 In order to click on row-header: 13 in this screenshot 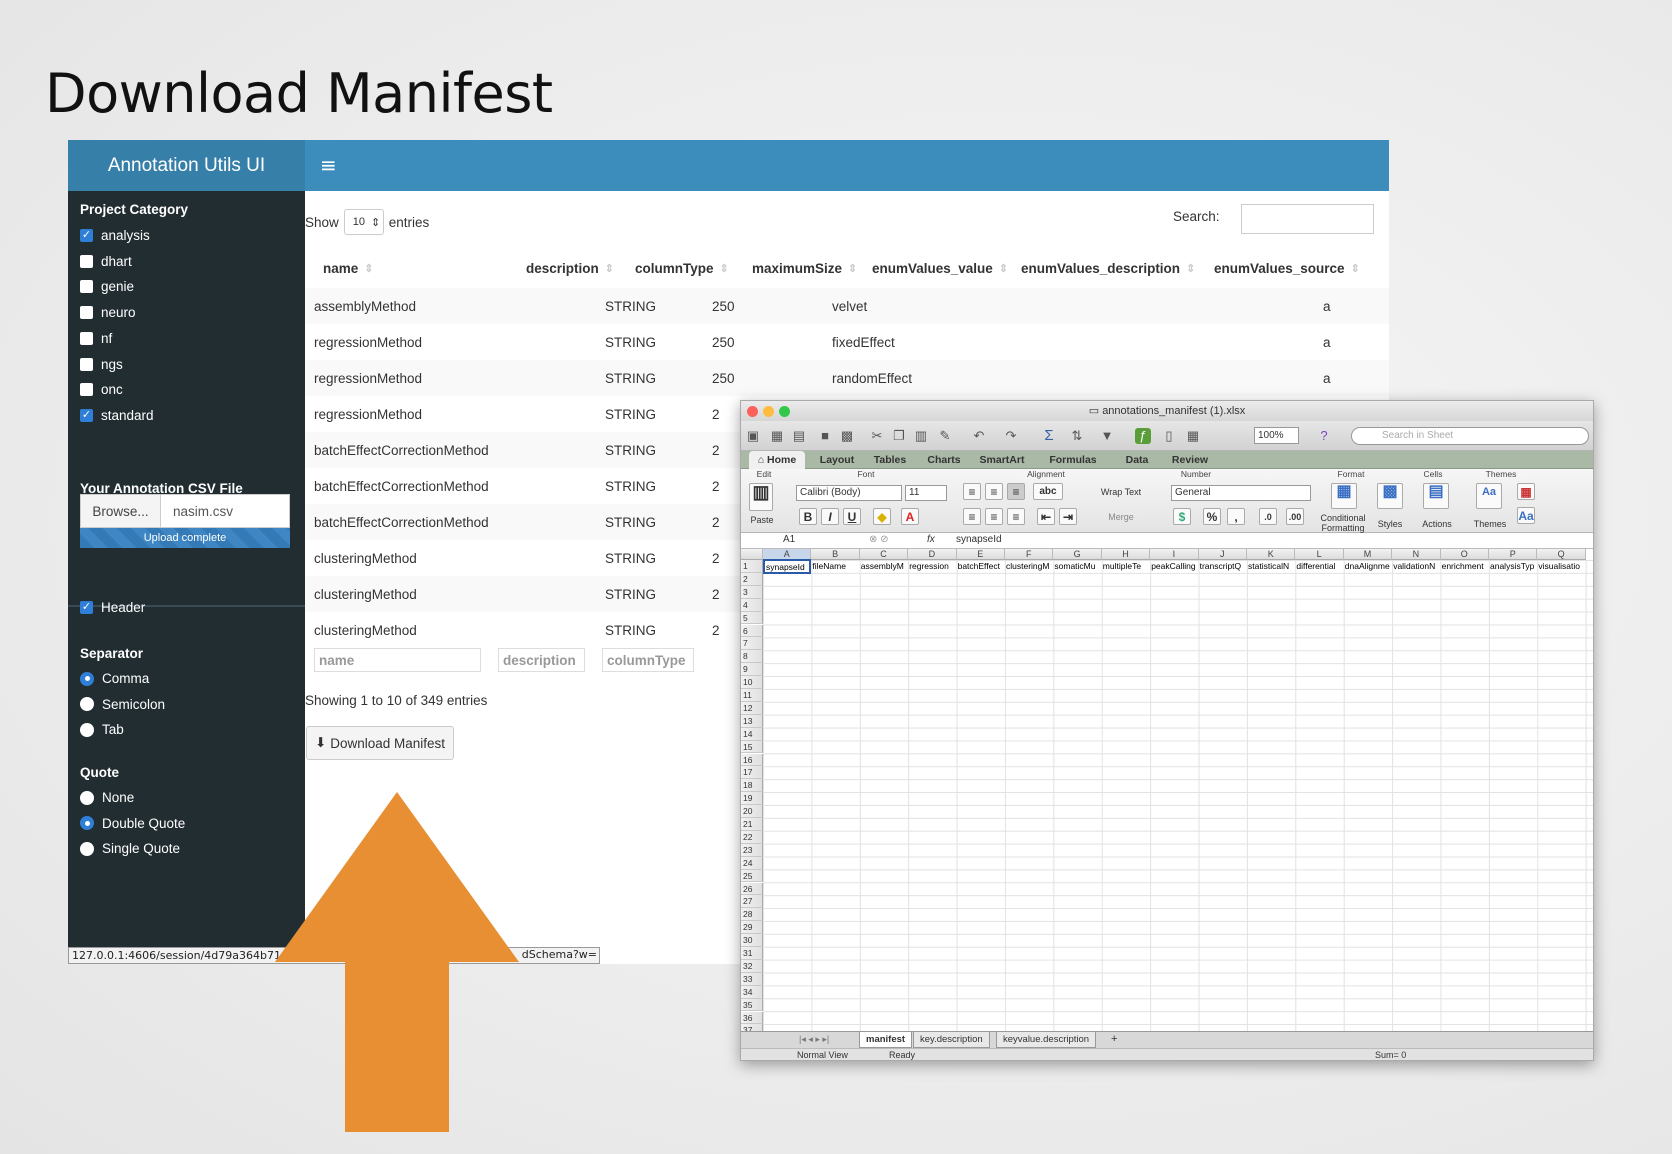, I will do `click(752, 721)`.